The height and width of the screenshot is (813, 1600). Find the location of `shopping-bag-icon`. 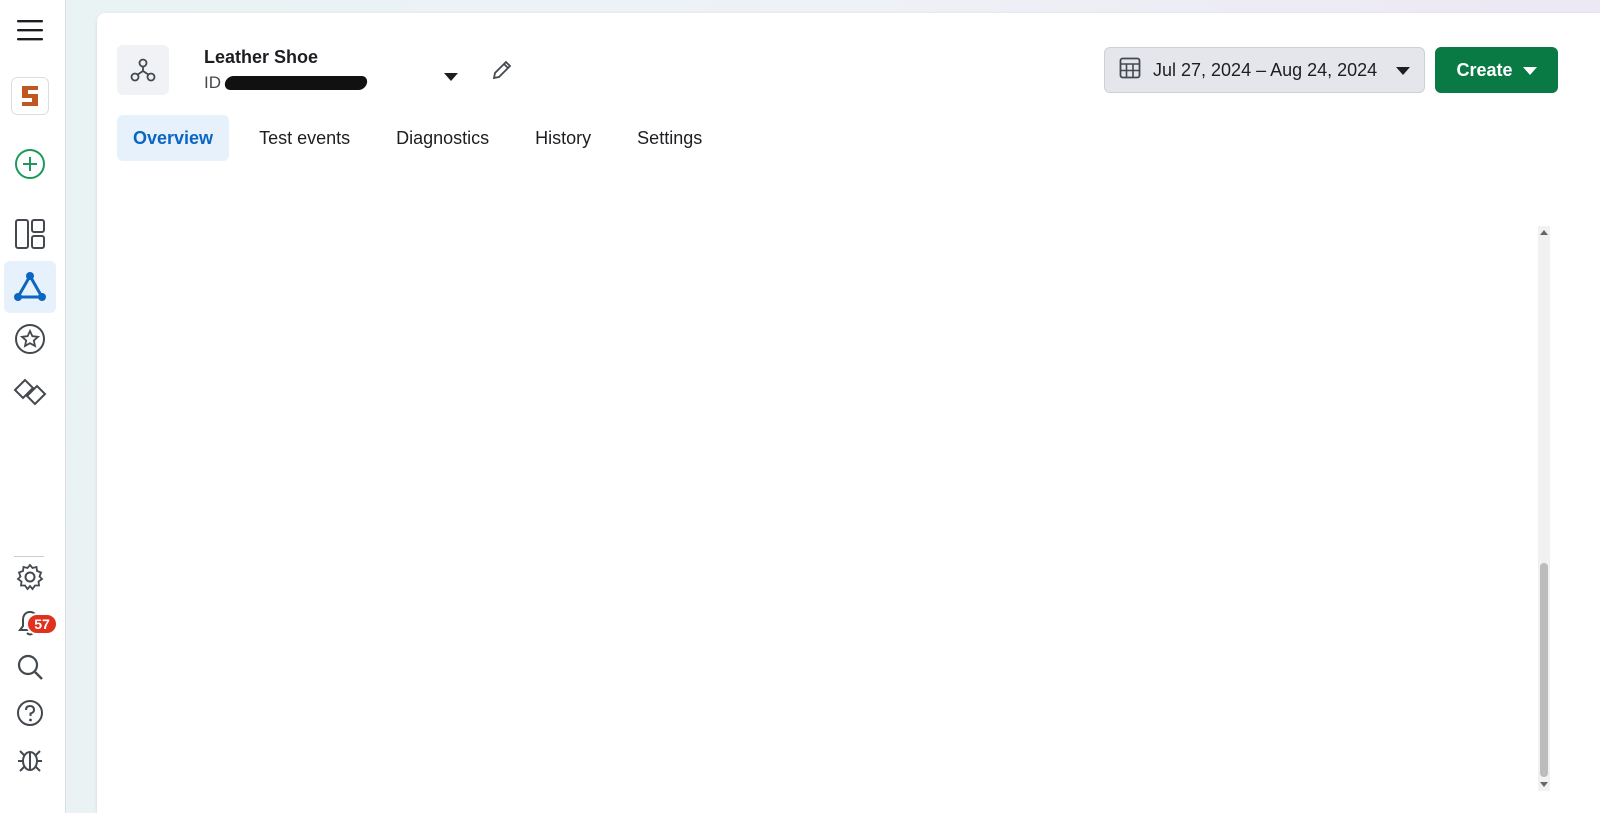

shopping-bag-icon is located at coordinates (167, 659).